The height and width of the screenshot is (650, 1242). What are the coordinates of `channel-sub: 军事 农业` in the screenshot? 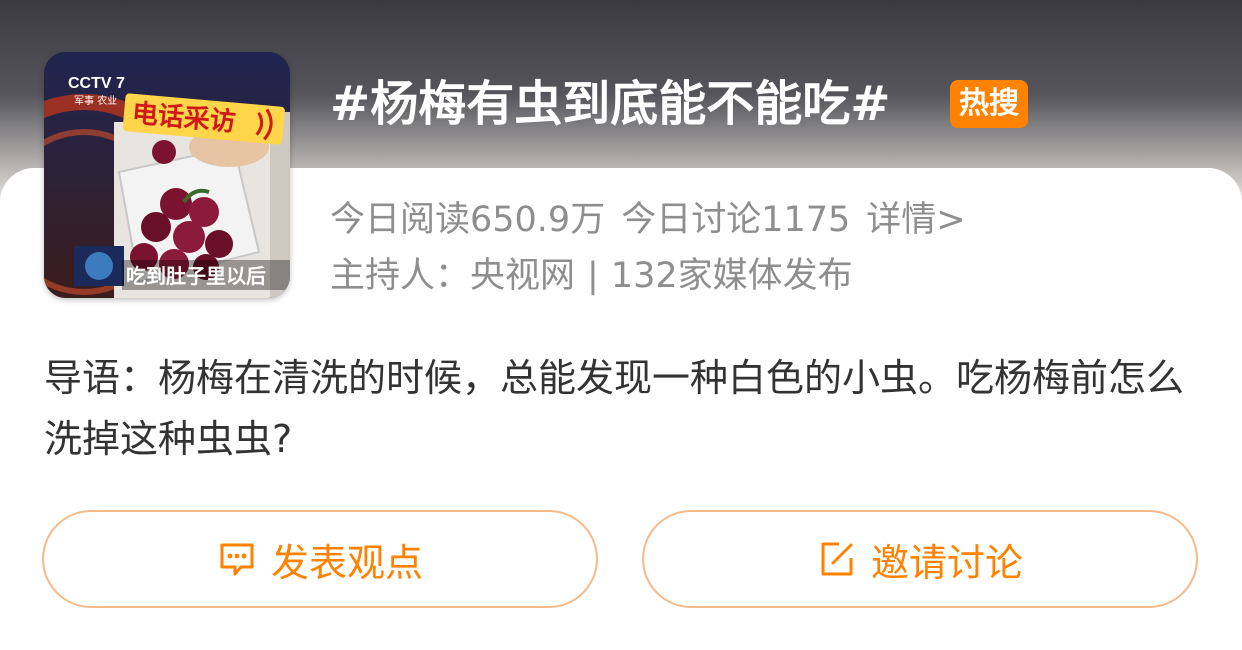 It's located at (95, 100).